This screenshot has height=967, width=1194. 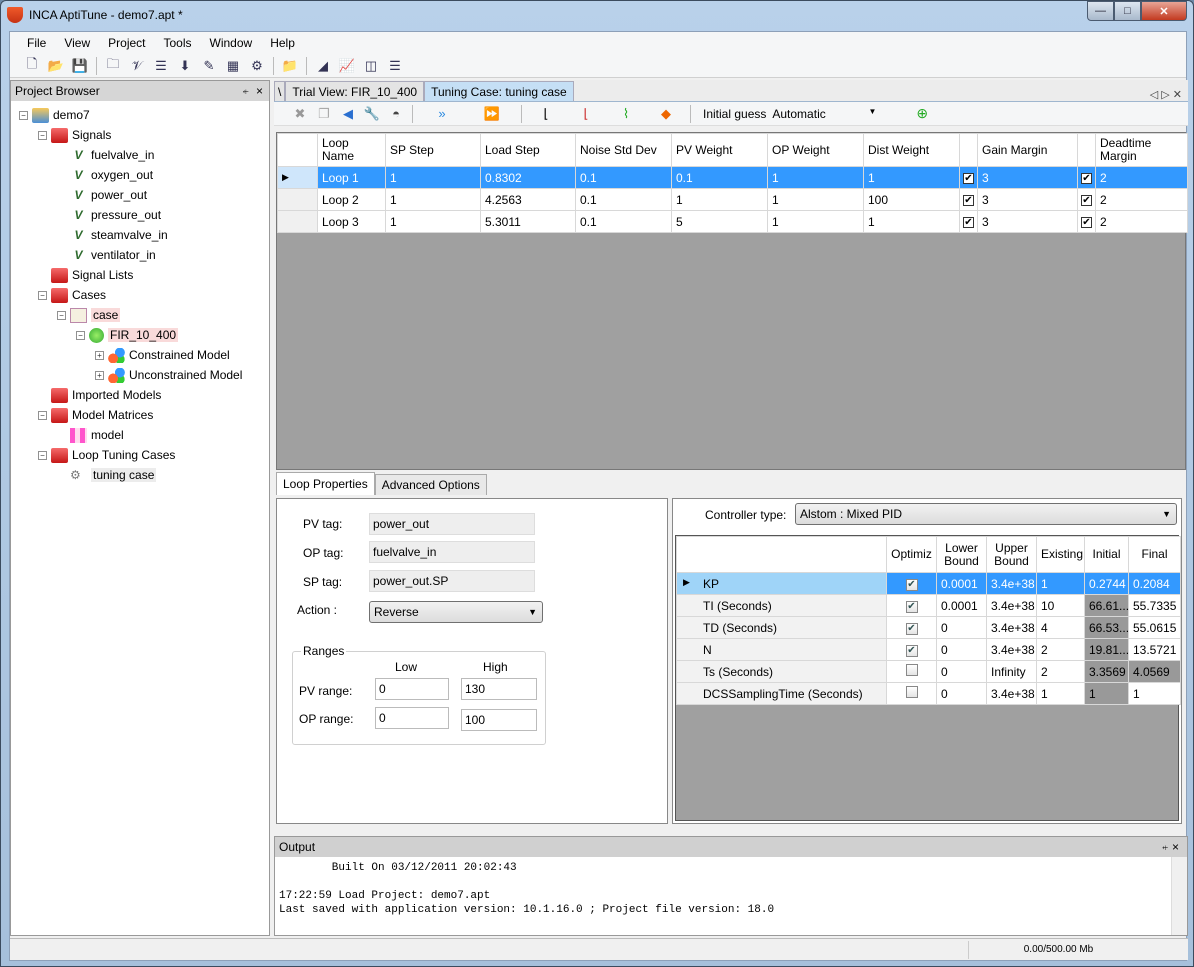 What do you see at coordinates (442, 114) in the screenshot?
I see `step-forward-icon: »` at bounding box center [442, 114].